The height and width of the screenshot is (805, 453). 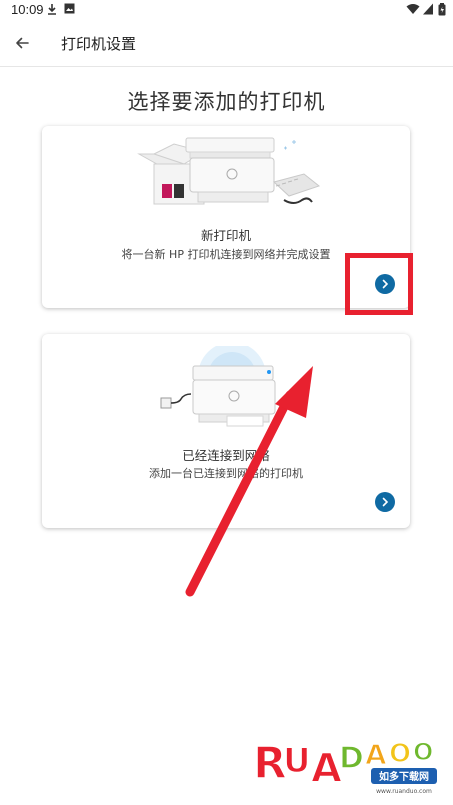 I want to click on watermark-logo: R U A D A O O 如多下载网 www.ruanduo.com, so click(x=345, y=766).